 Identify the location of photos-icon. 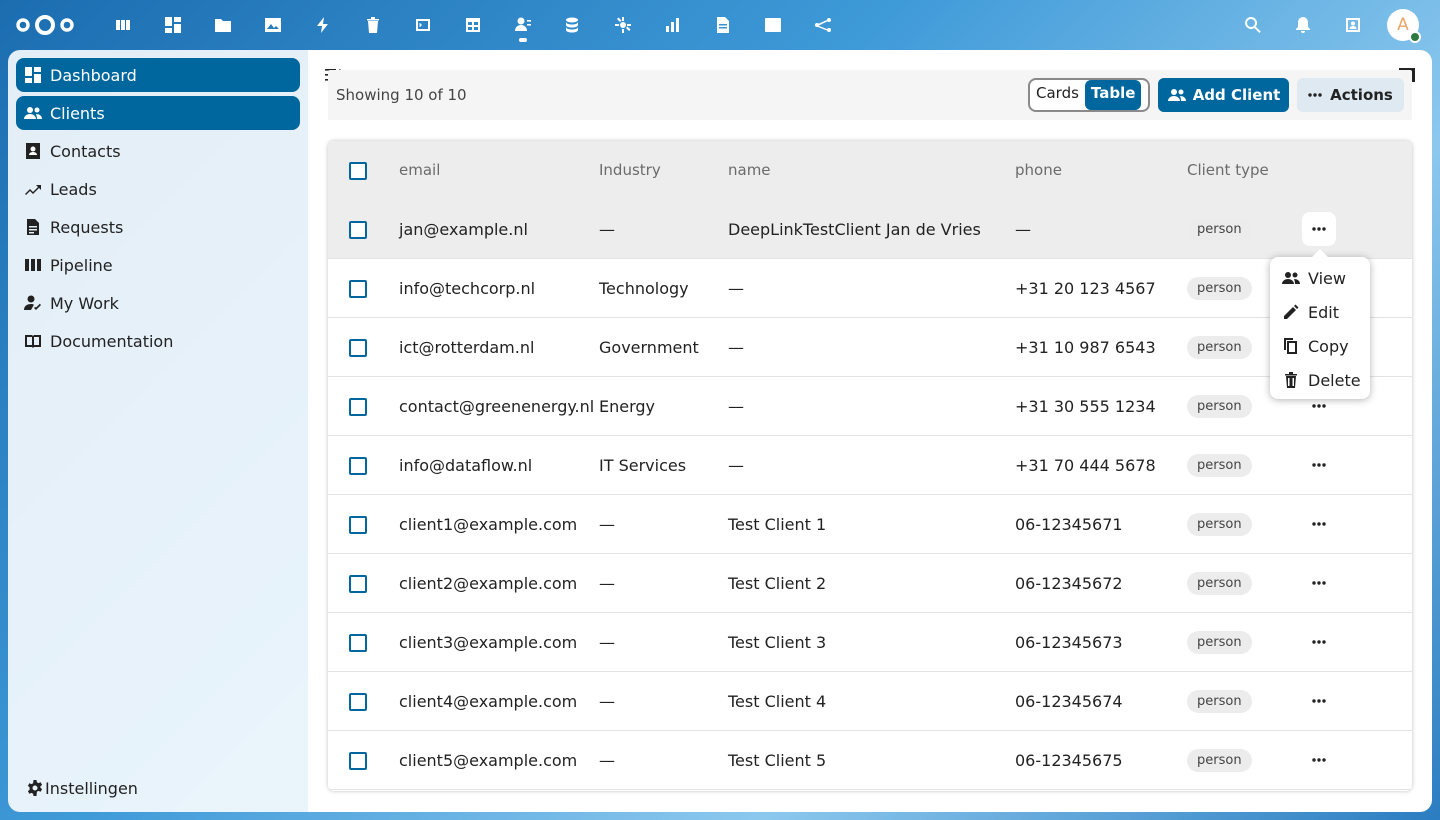
(273, 25).